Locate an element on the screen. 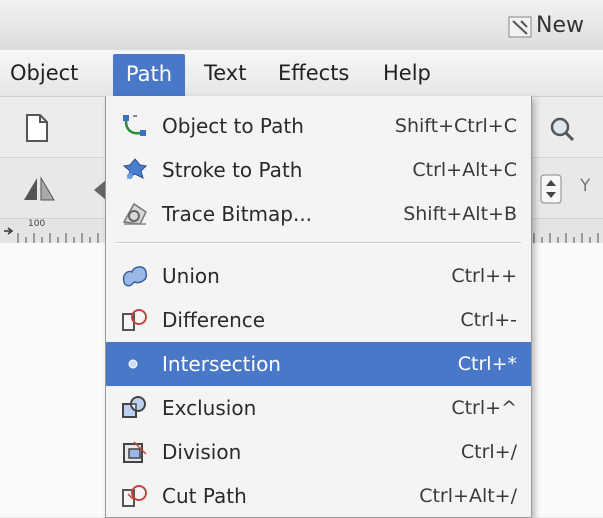 Image resolution: width=603 pixels, height=518 pixels. menu-item-object-to-path: Object to Path Shift+Ctrl+C is located at coordinates (318, 126).